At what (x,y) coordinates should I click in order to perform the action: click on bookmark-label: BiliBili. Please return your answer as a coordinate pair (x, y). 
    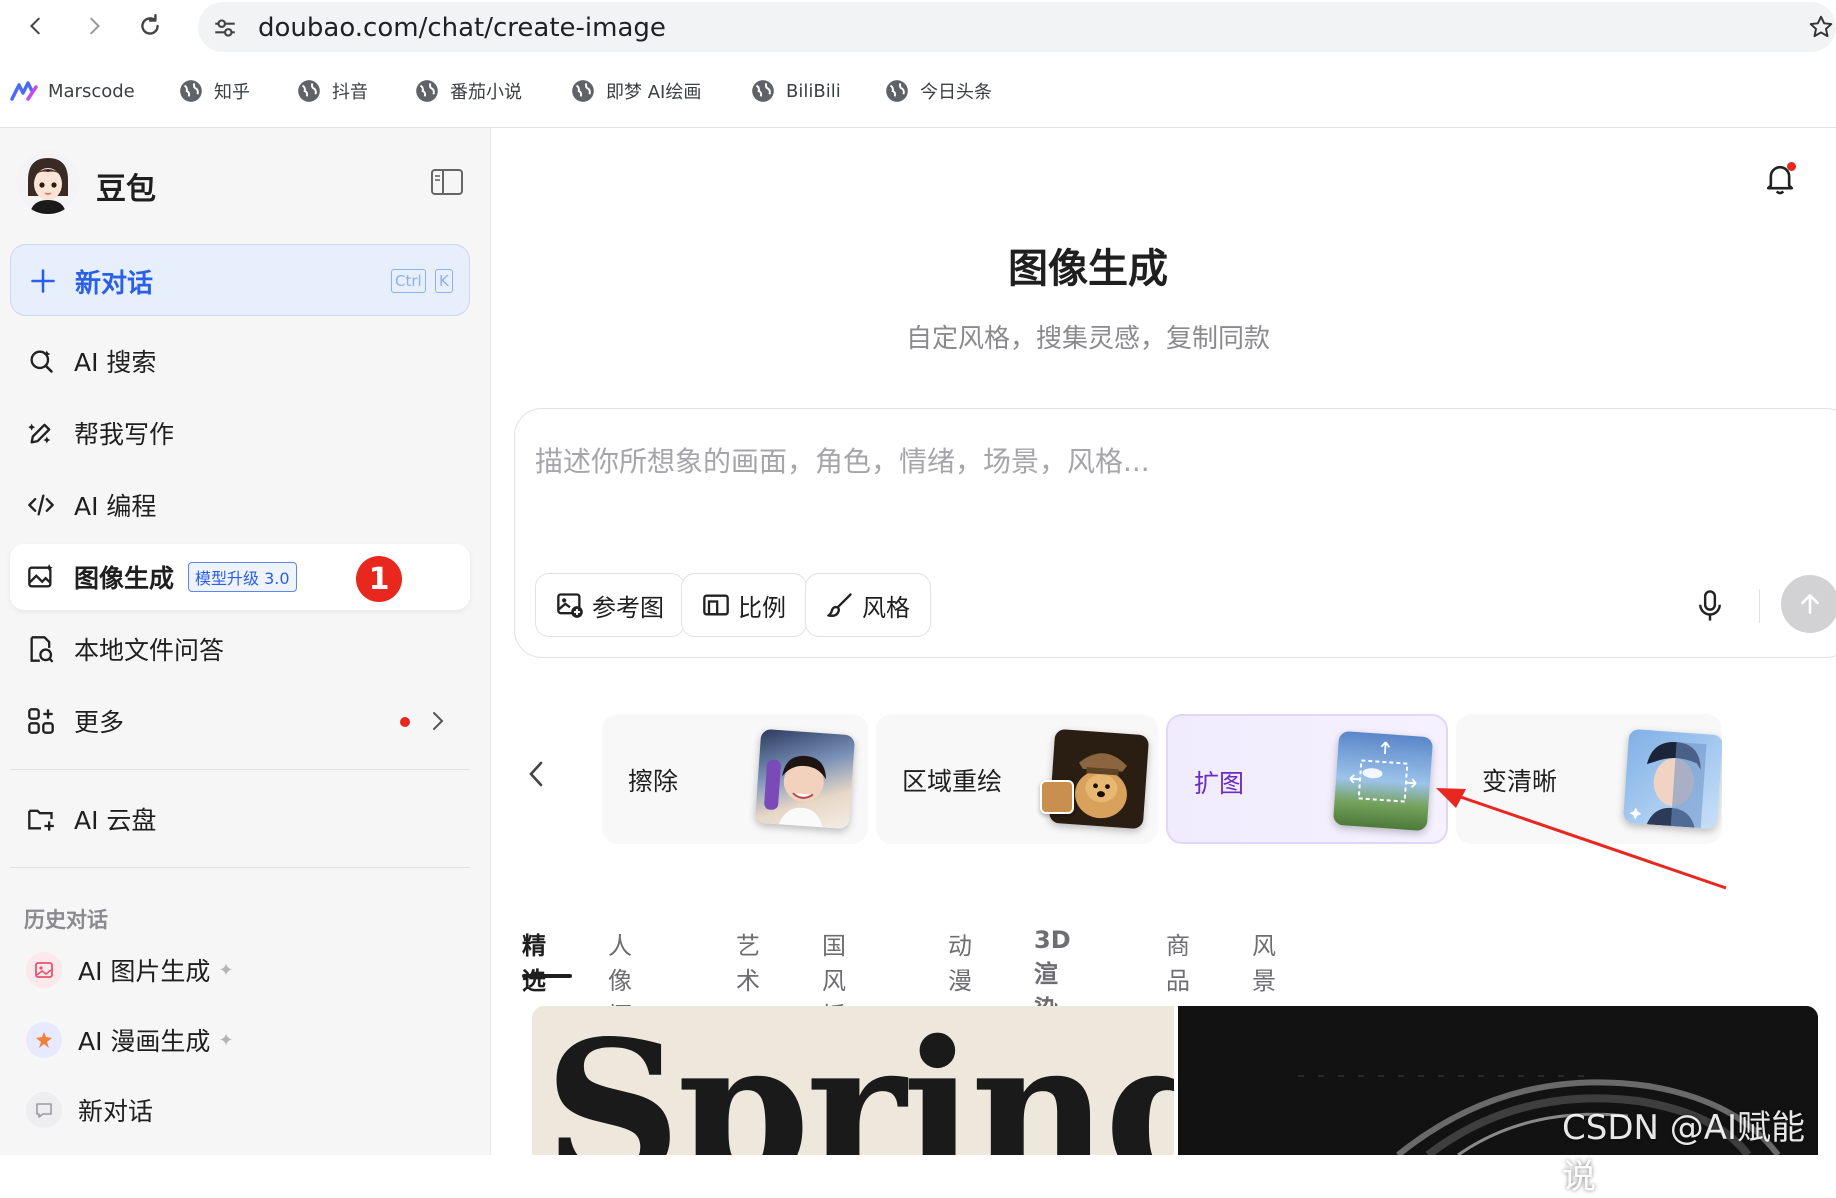
    Looking at the image, I should click on (813, 91).